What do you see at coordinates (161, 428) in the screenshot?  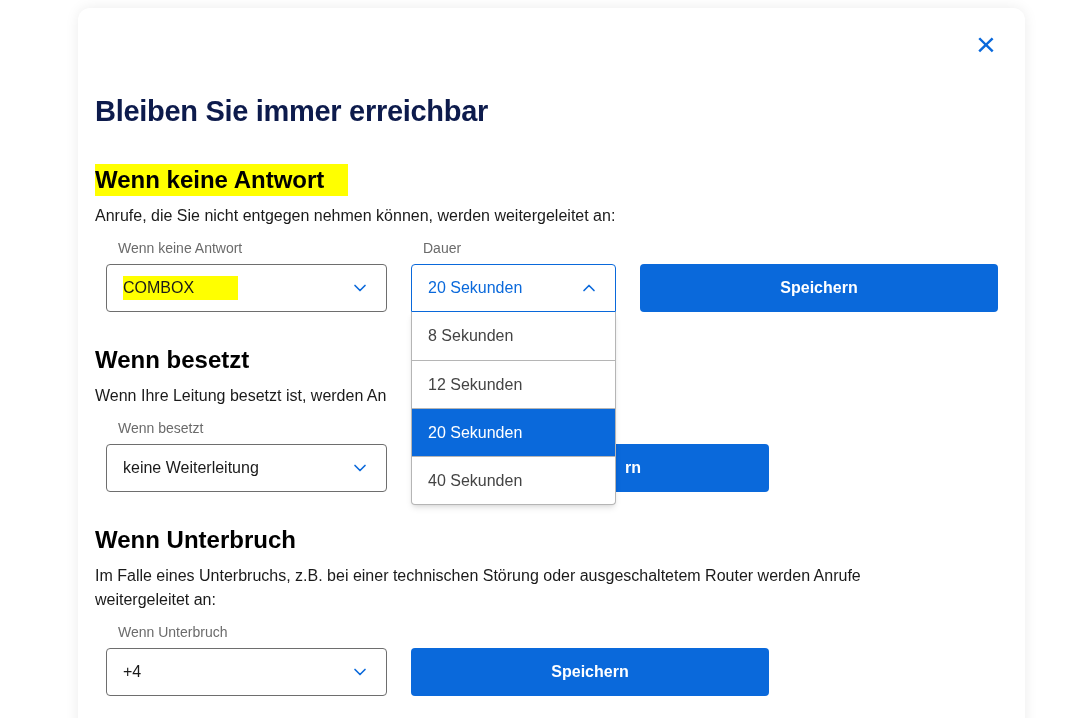 I see `field-label: Wenn besetzt` at bounding box center [161, 428].